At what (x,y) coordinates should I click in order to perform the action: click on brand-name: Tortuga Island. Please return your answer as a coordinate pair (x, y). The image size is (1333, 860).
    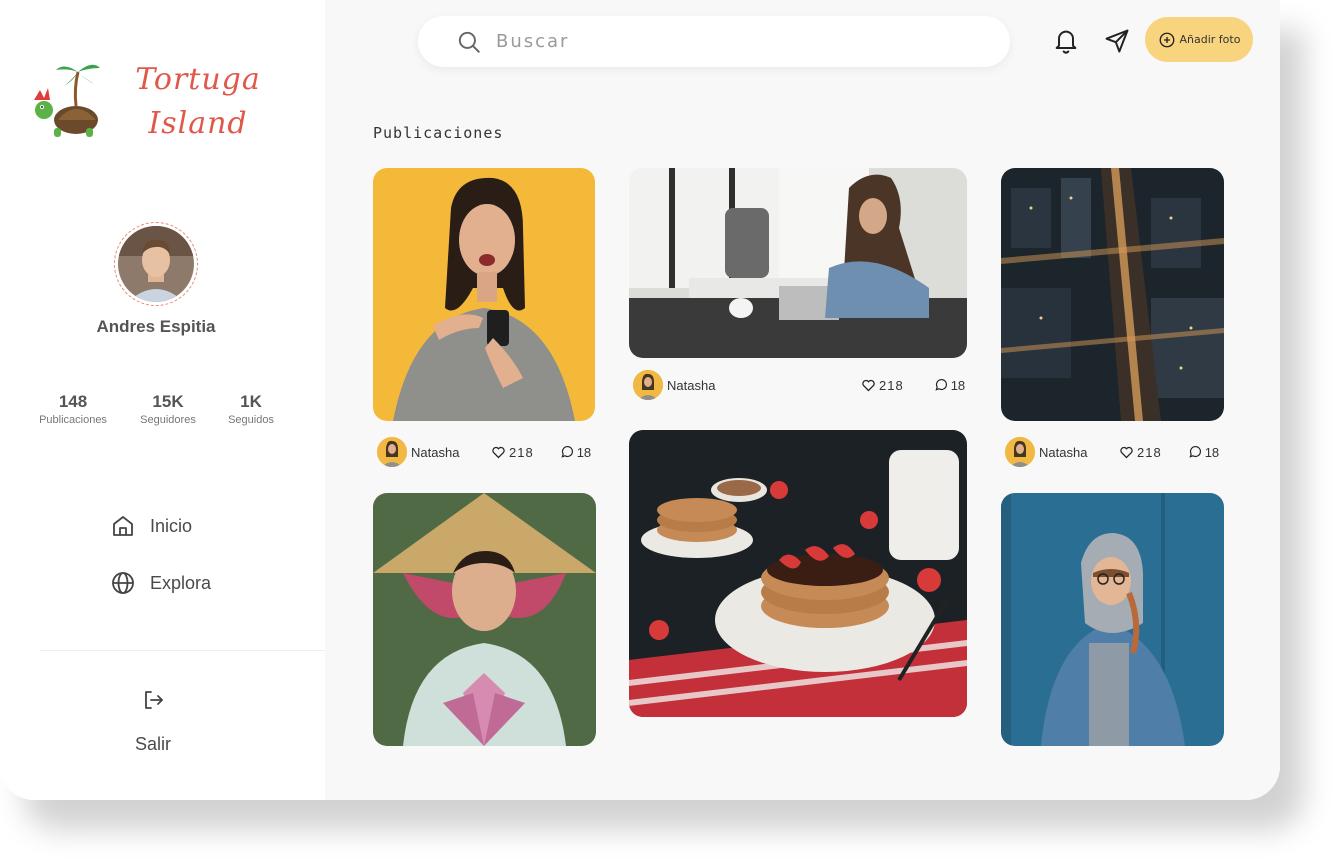
    Looking at the image, I should click on (198, 102).